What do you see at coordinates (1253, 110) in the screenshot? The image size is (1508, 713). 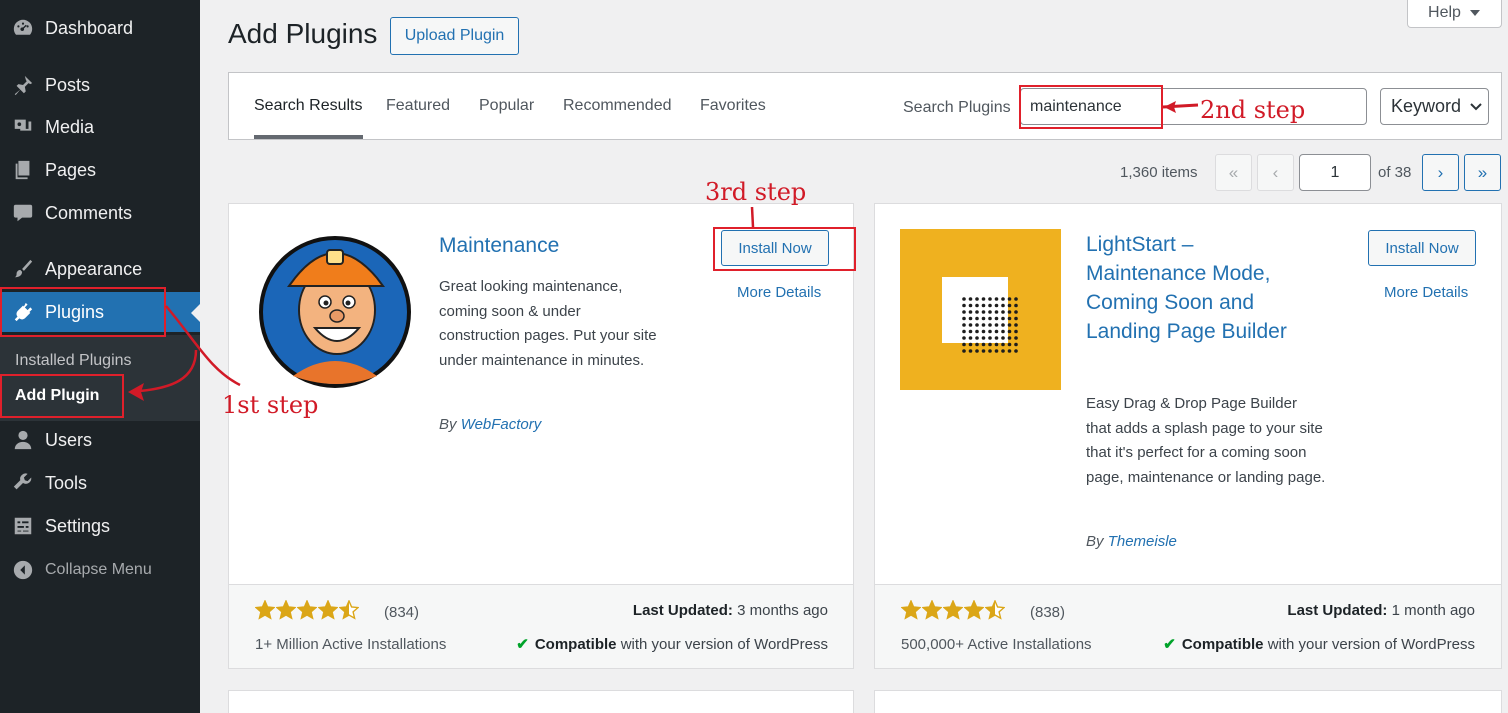 I see `annotation-step-2: 2nd step` at bounding box center [1253, 110].